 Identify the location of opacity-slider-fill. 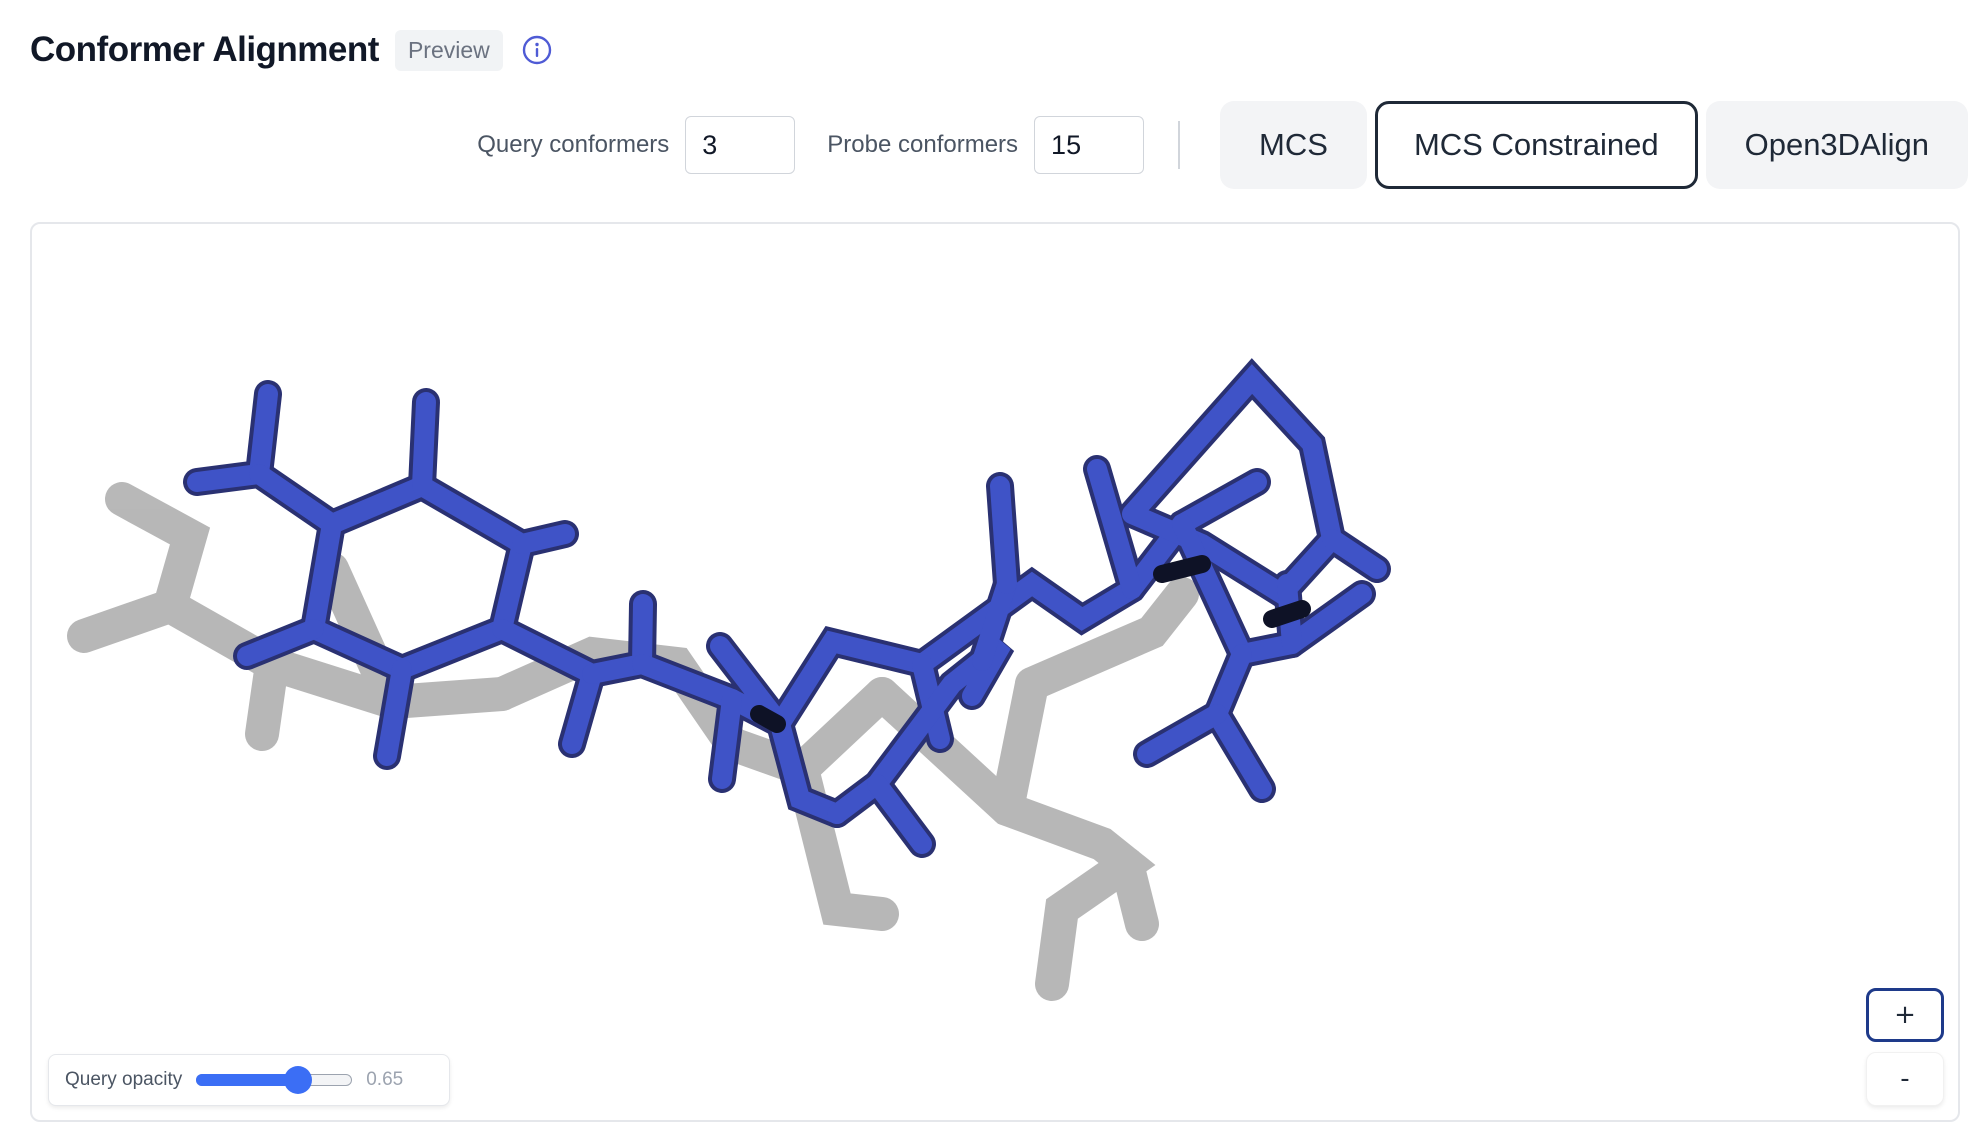
(247, 1080).